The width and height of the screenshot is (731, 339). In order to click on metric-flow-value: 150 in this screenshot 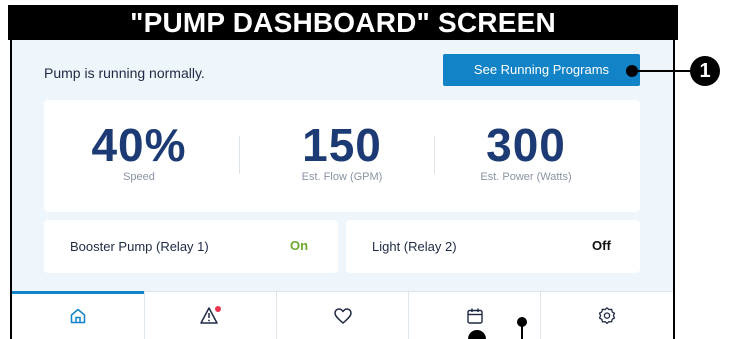, I will do `click(342, 145)`.